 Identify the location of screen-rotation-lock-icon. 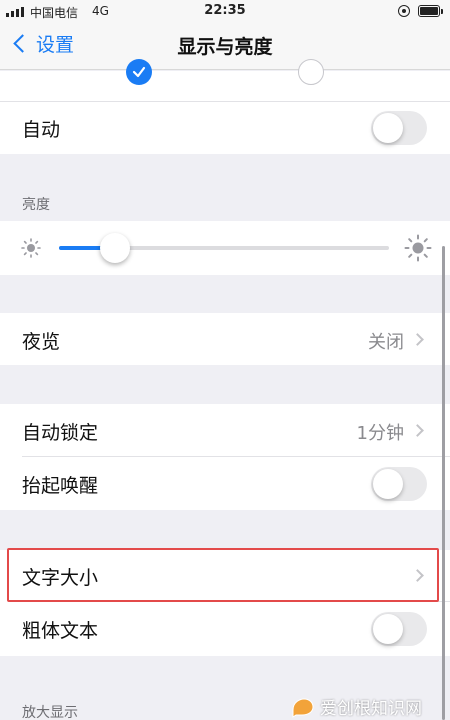
(404, 11).